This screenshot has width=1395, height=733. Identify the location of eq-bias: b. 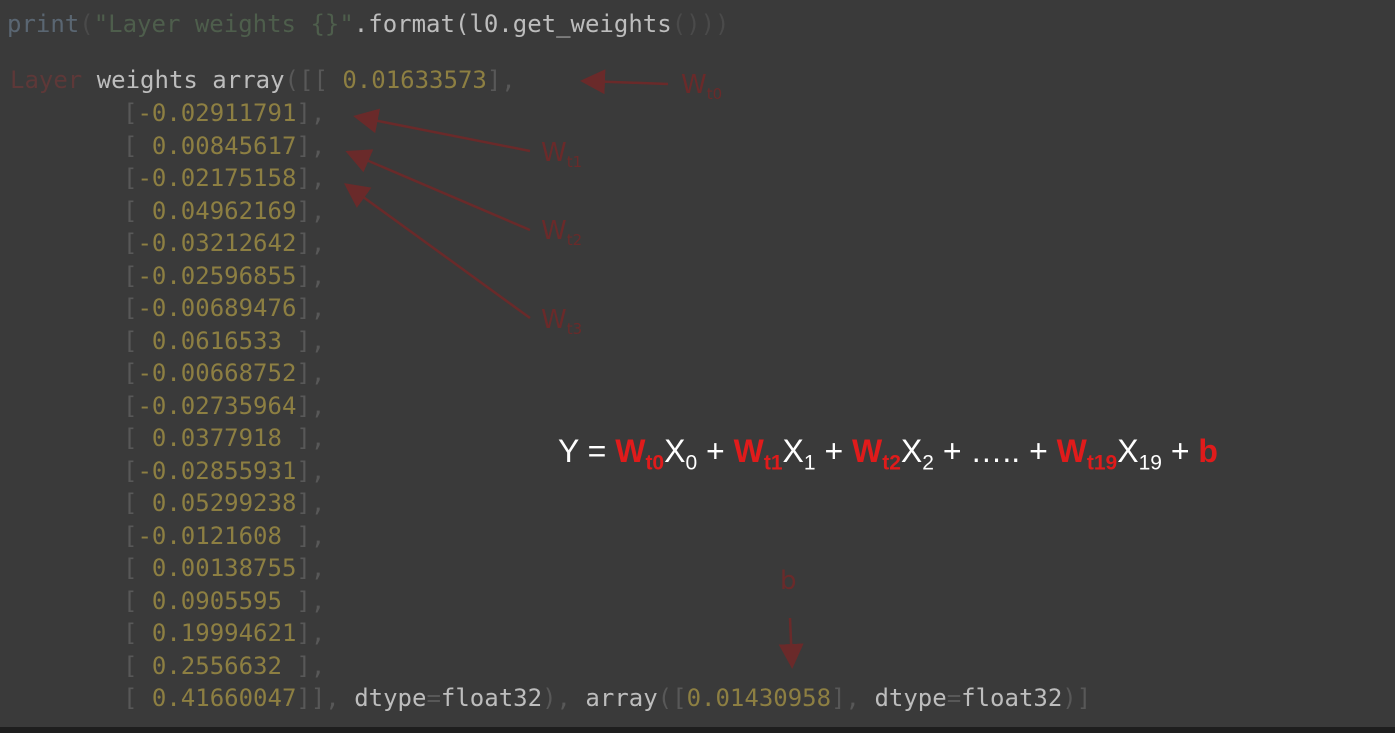
(1208, 451).